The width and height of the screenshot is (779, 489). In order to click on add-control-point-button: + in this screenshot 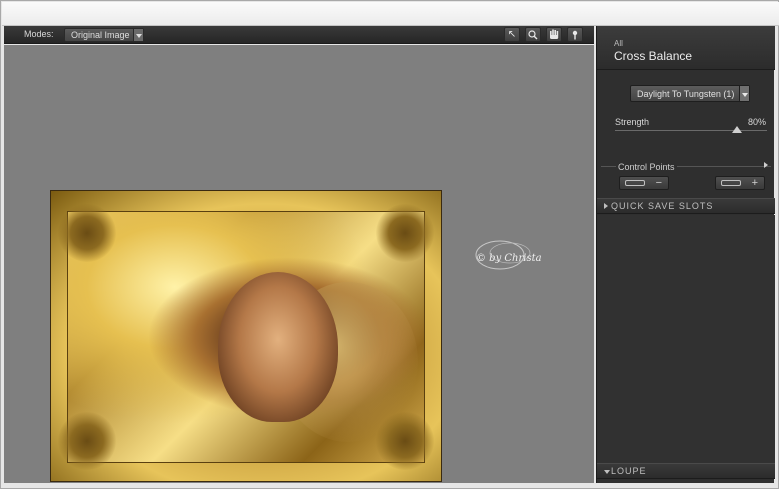, I will do `click(740, 183)`.